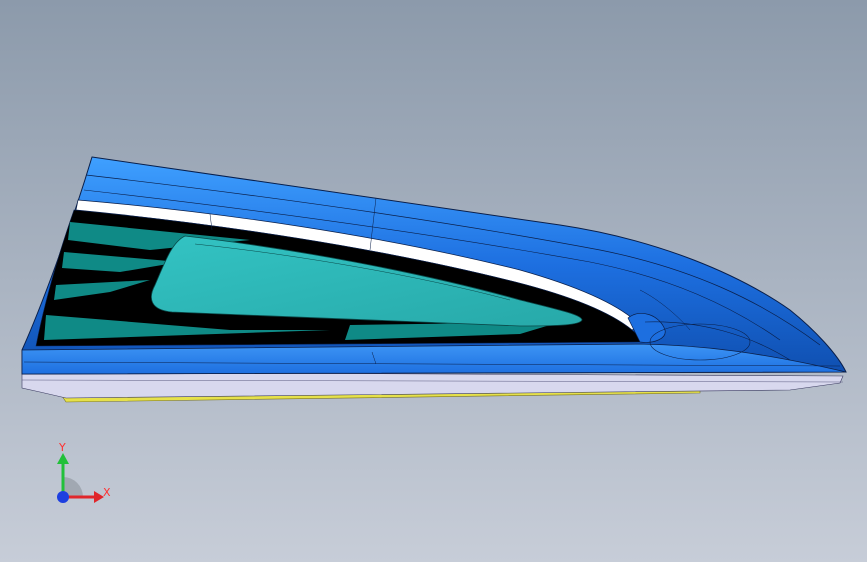 The image size is (867, 562). Describe the element at coordinates (80, 478) in the screenshot. I see `triad-graphic` at that location.